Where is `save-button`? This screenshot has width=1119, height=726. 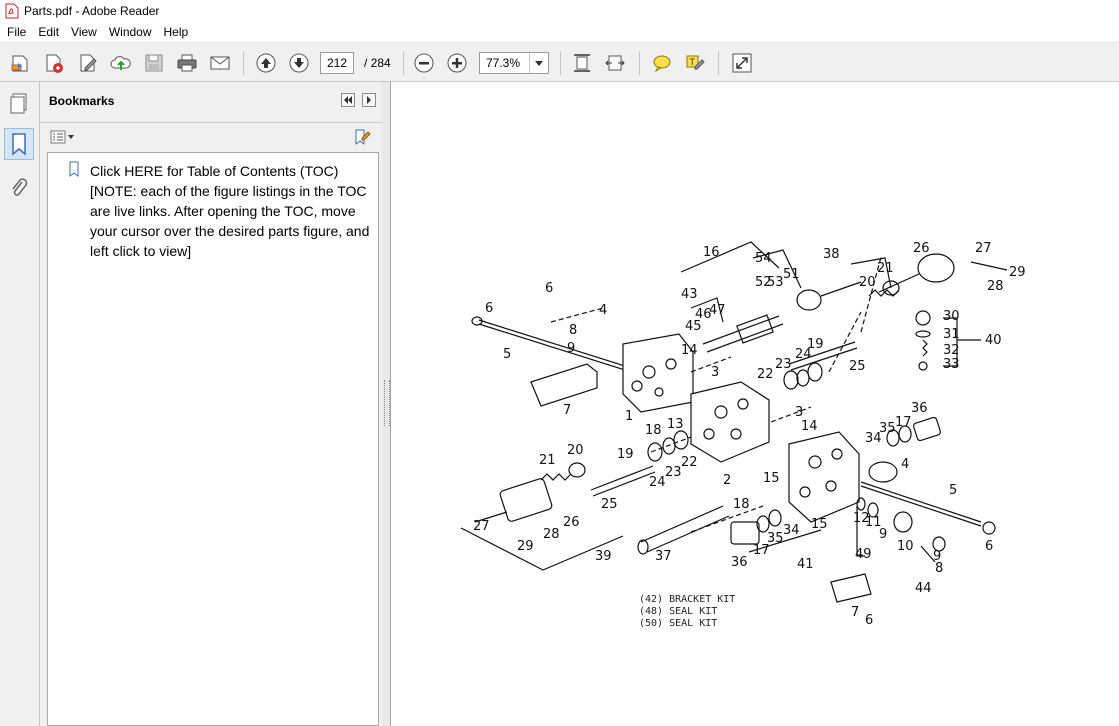
save-button is located at coordinates (154, 63).